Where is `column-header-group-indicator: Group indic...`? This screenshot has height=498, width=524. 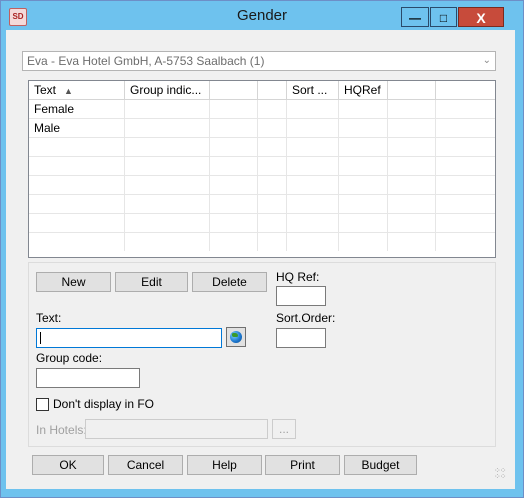 column-header-group-indicator: Group indic... is located at coordinates (167, 90).